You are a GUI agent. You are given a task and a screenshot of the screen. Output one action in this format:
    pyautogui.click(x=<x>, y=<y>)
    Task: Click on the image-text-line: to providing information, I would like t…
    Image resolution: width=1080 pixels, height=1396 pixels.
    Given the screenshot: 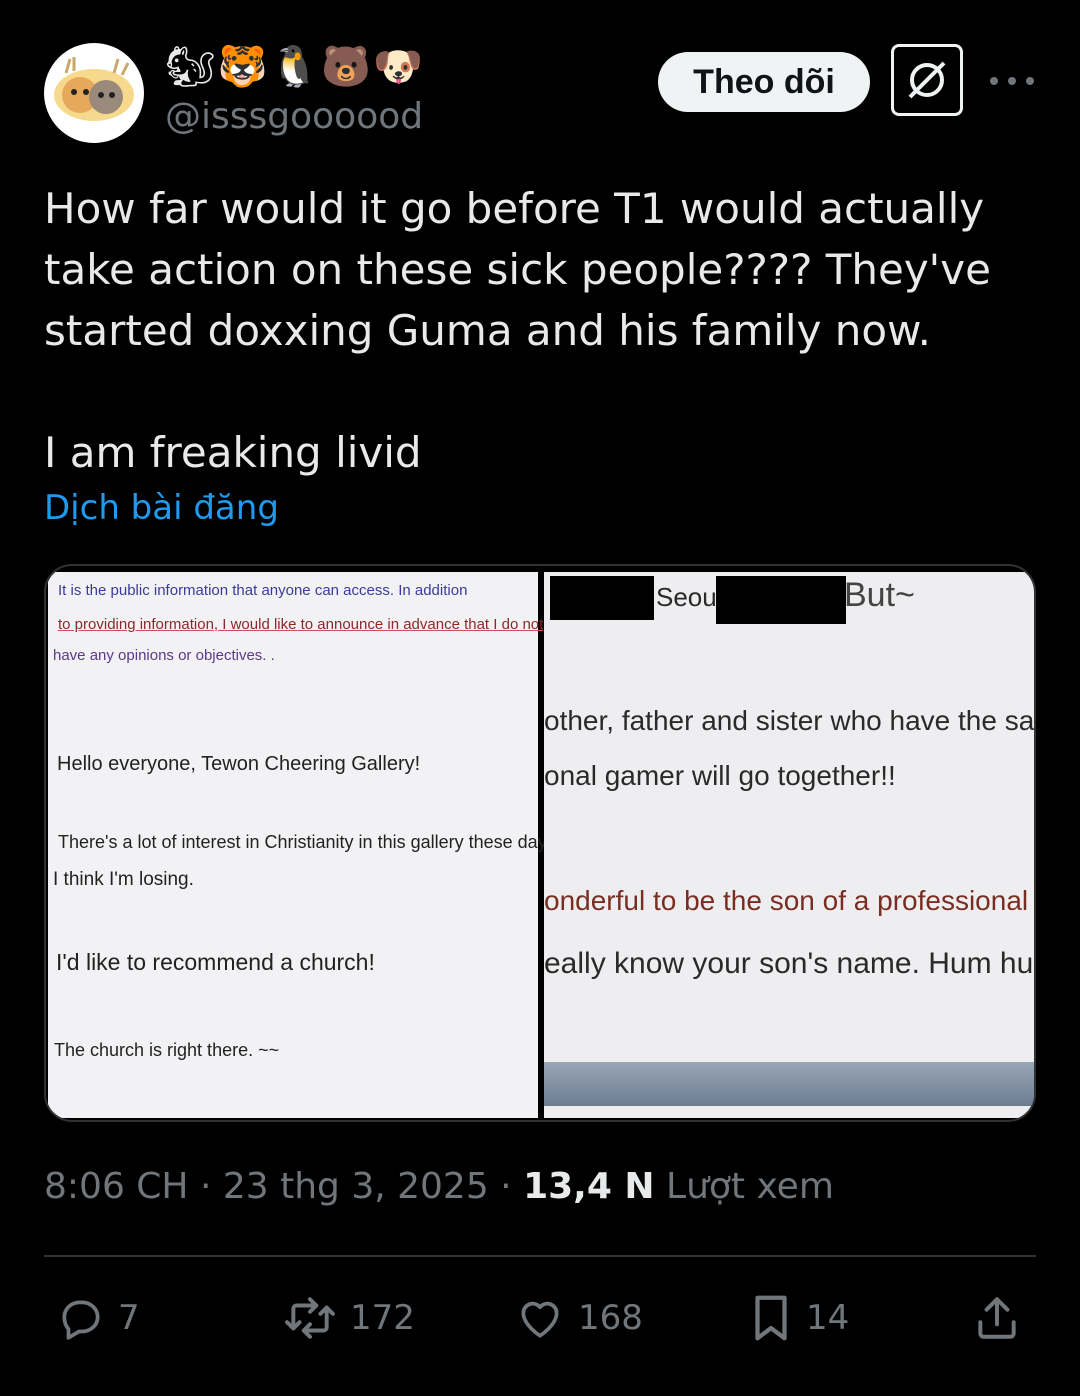 What is the action you would take?
    pyautogui.click(x=301, y=624)
    